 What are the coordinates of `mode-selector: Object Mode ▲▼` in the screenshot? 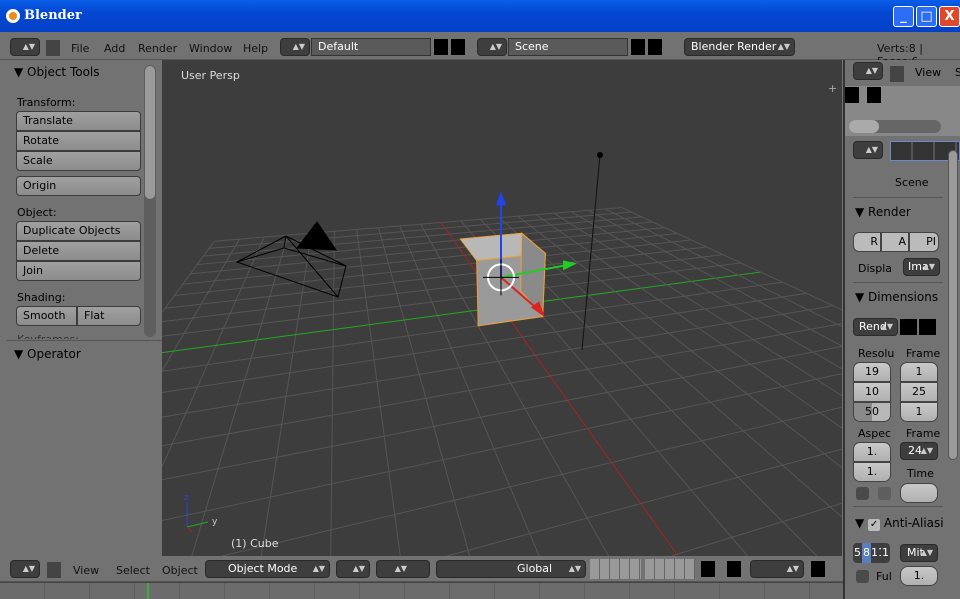 It's located at (267, 569).